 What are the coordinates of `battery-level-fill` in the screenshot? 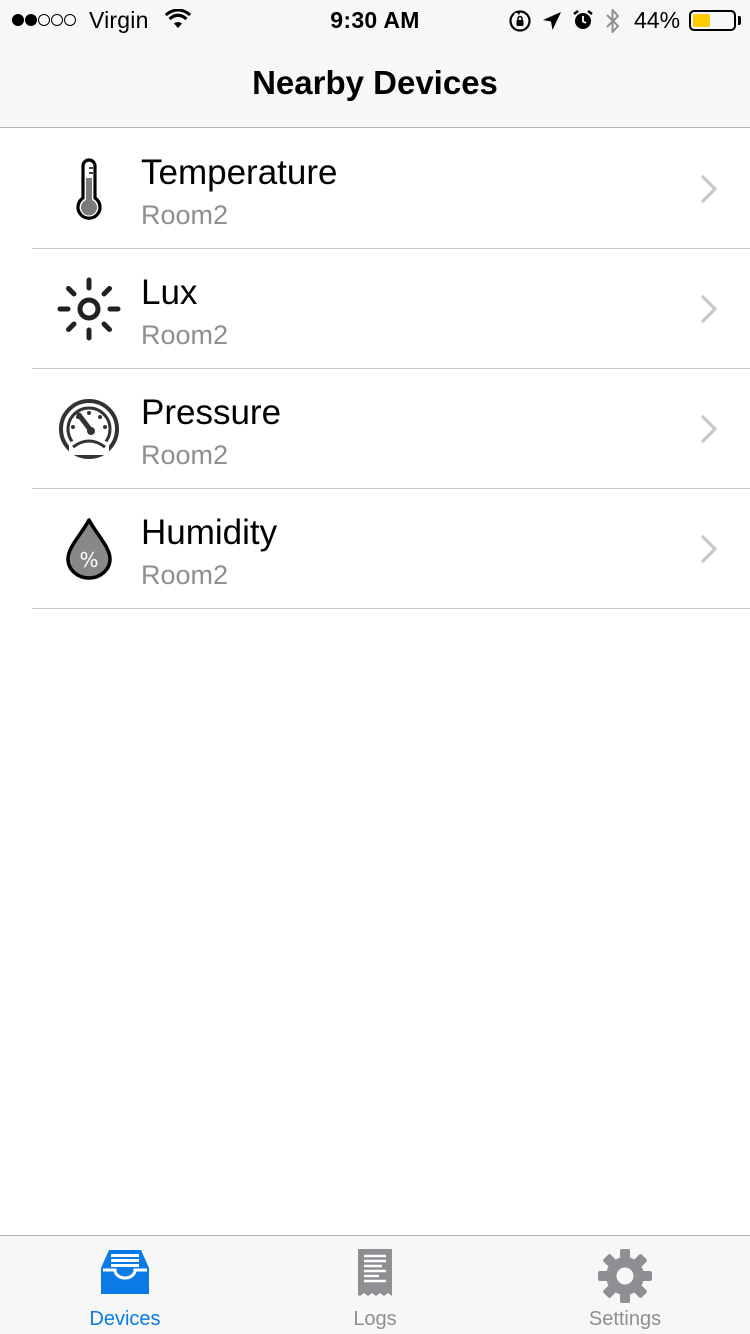 It's located at (701, 20).